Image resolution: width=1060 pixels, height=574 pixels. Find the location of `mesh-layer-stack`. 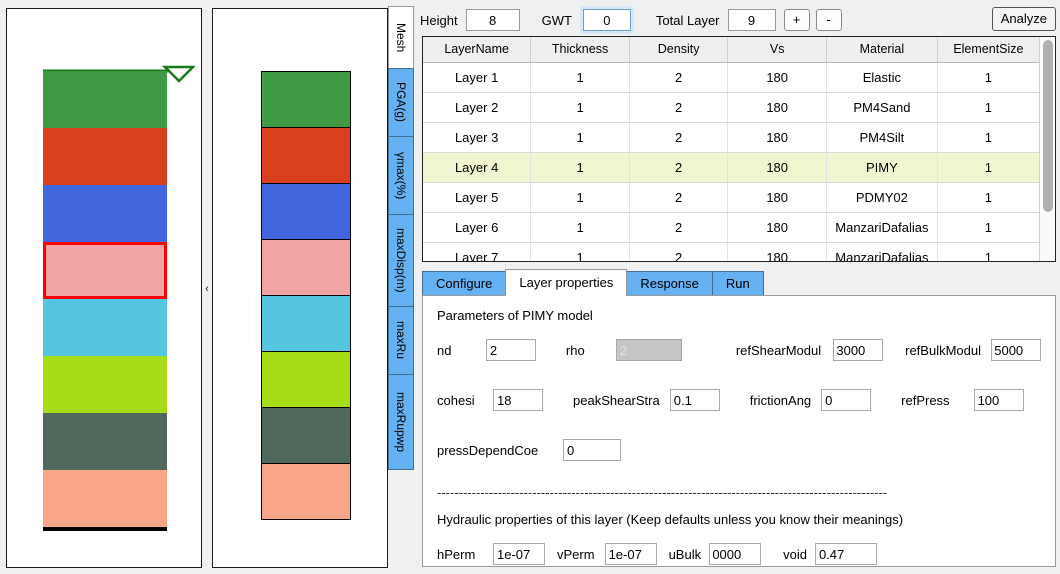

mesh-layer-stack is located at coordinates (306, 295).